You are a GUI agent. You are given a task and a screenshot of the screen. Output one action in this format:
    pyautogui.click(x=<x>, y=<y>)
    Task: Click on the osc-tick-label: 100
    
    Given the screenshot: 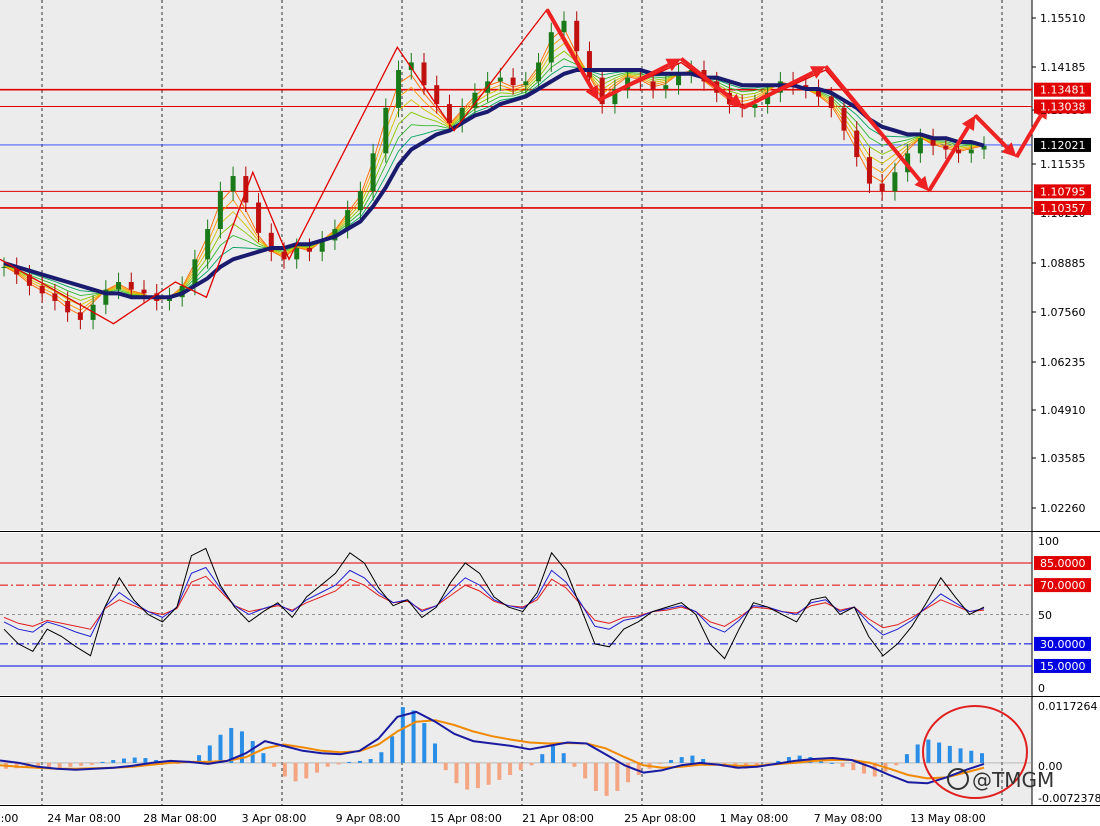 What is the action you would take?
    pyautogui.click(x=1048, y=541)
    